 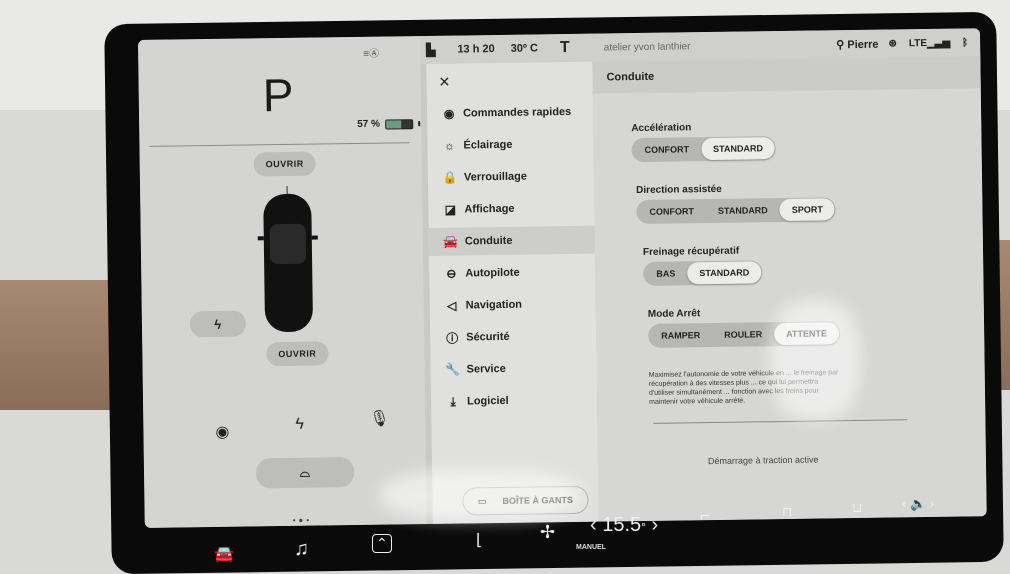 What do you see at coordinates (494, 305) in the screenshot?
I see `menu-item-label: Navigation` at bounding box center [494, 305].